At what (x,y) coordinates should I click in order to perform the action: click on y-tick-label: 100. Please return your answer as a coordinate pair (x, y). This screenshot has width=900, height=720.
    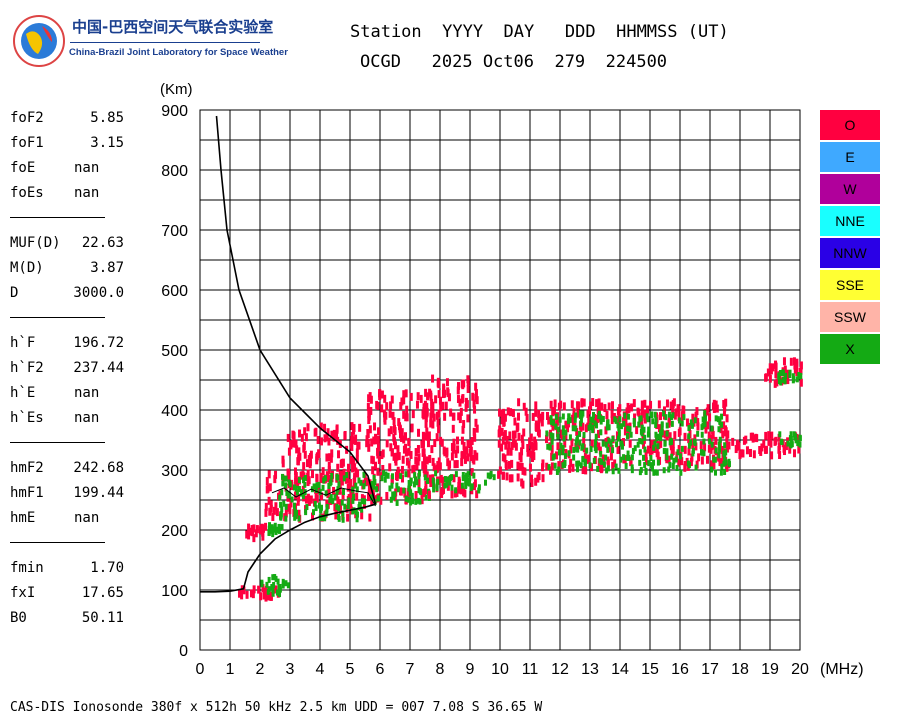
    Looking at the image, I should click on (174, 591).